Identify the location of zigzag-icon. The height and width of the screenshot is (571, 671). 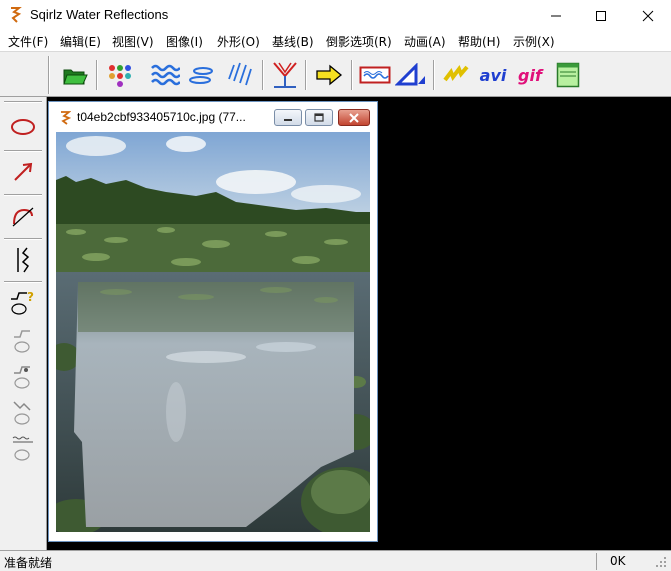
(456, 73).